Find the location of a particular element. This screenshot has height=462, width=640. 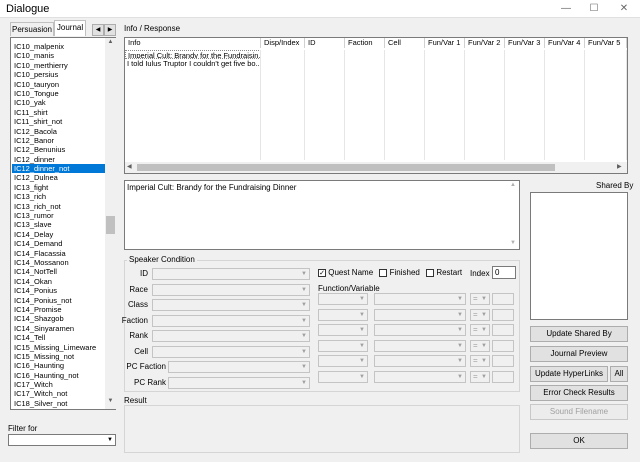

list-item: IC14_Delay is located at coordinates (59, 234).